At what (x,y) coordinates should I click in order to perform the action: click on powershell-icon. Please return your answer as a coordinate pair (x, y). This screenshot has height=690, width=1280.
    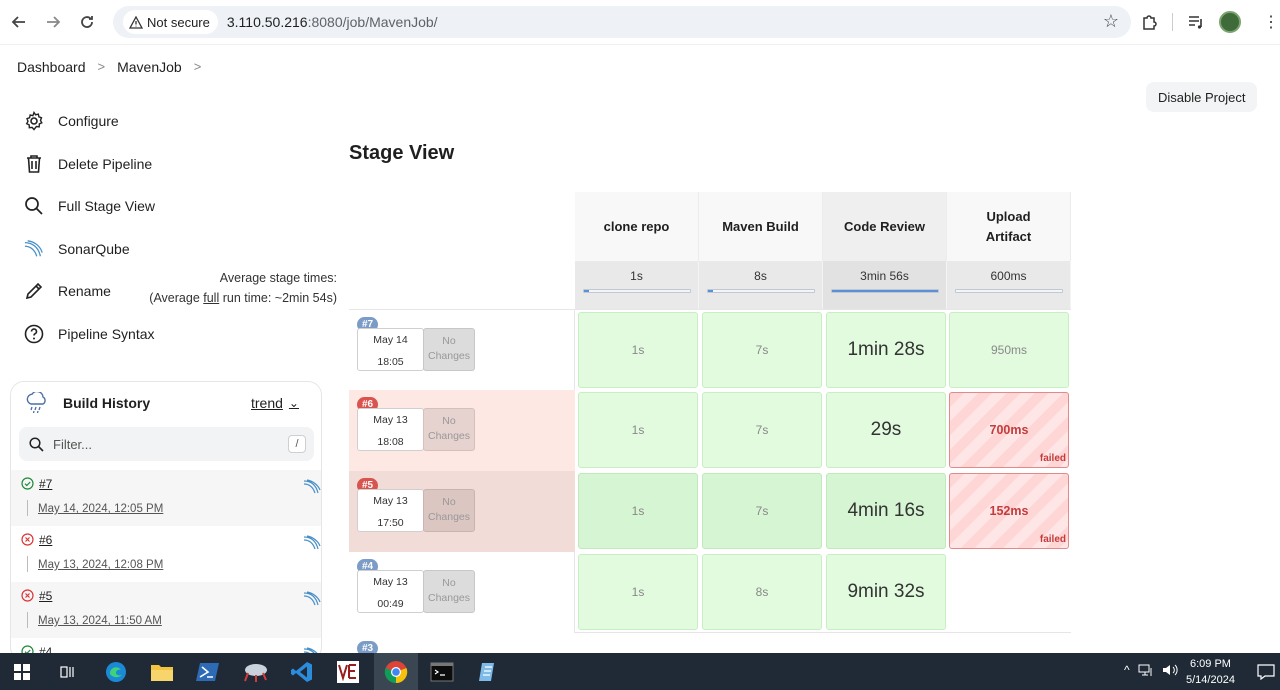
    Looking at the image, I should click on (208, 672).